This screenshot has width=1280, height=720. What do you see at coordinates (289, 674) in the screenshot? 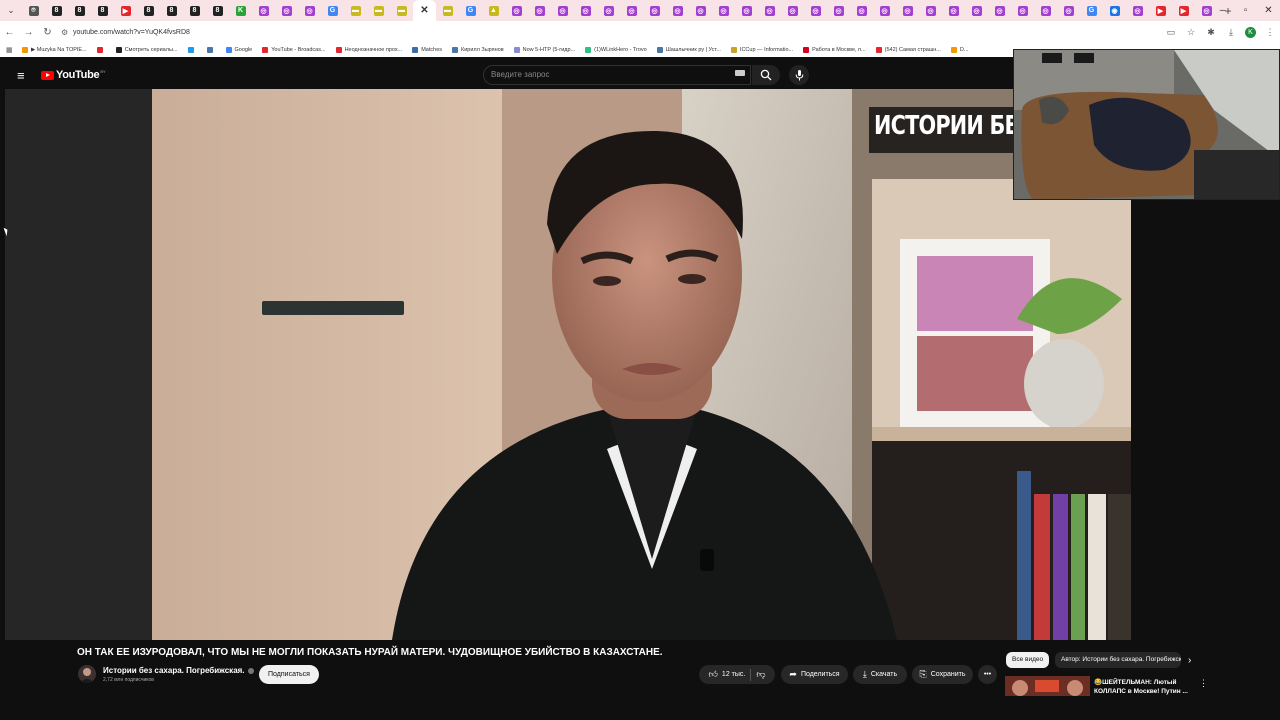
I see `subscribe-button: Подписаться` at bounding box center [289, 674].